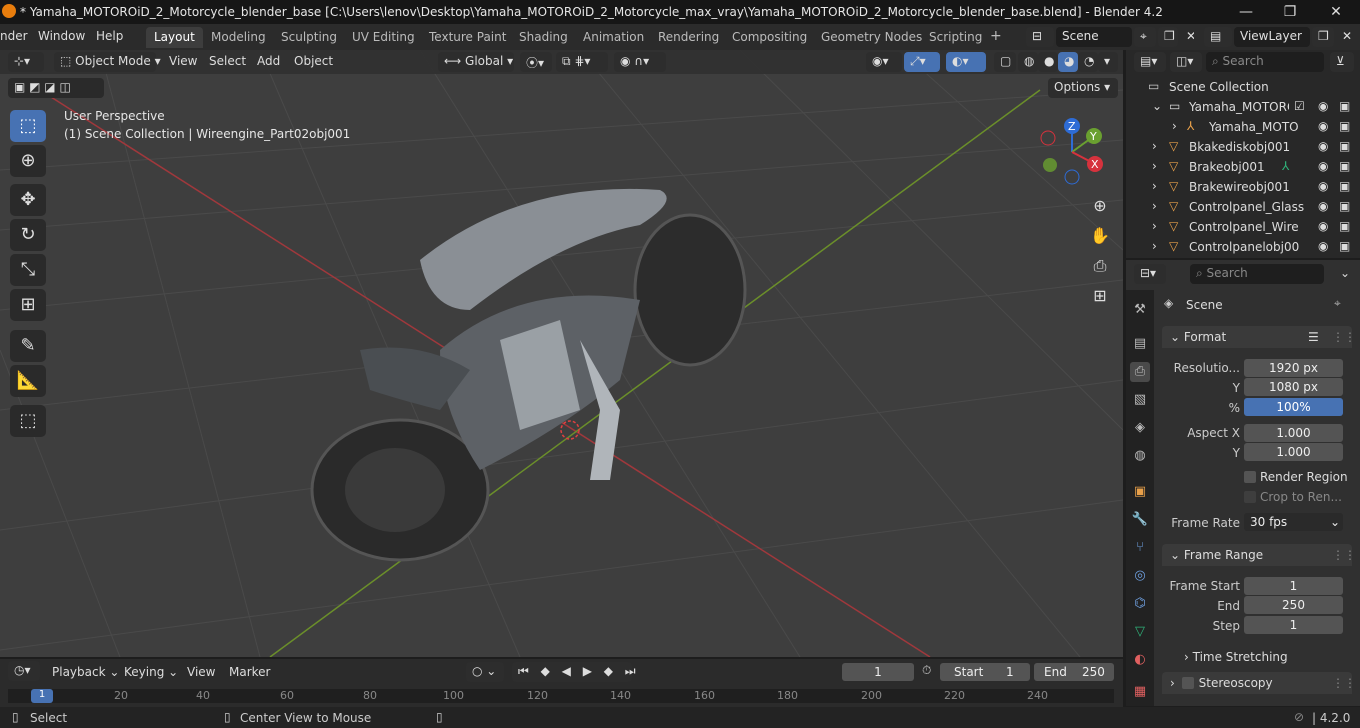 The width and height of the screenshot is (1360, 728). Describe the element at coordinates (613, 37) in the screenshot. I see `tab-animation: Animation` at that location.